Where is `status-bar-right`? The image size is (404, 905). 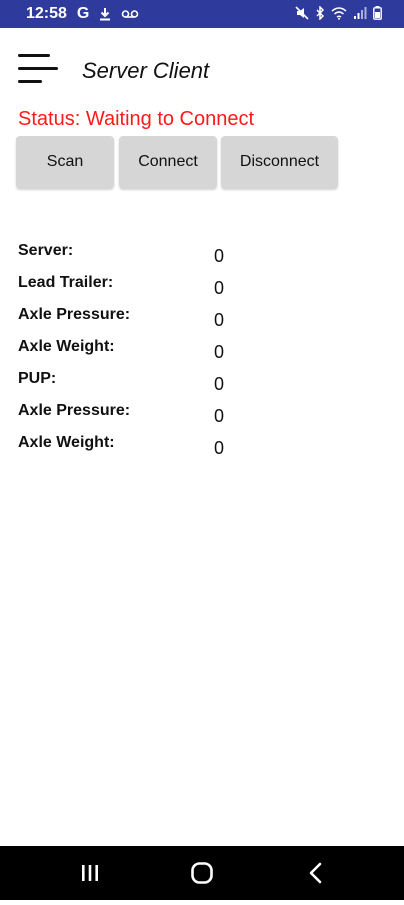
status-bar-right is located at coordinates (338, 13).